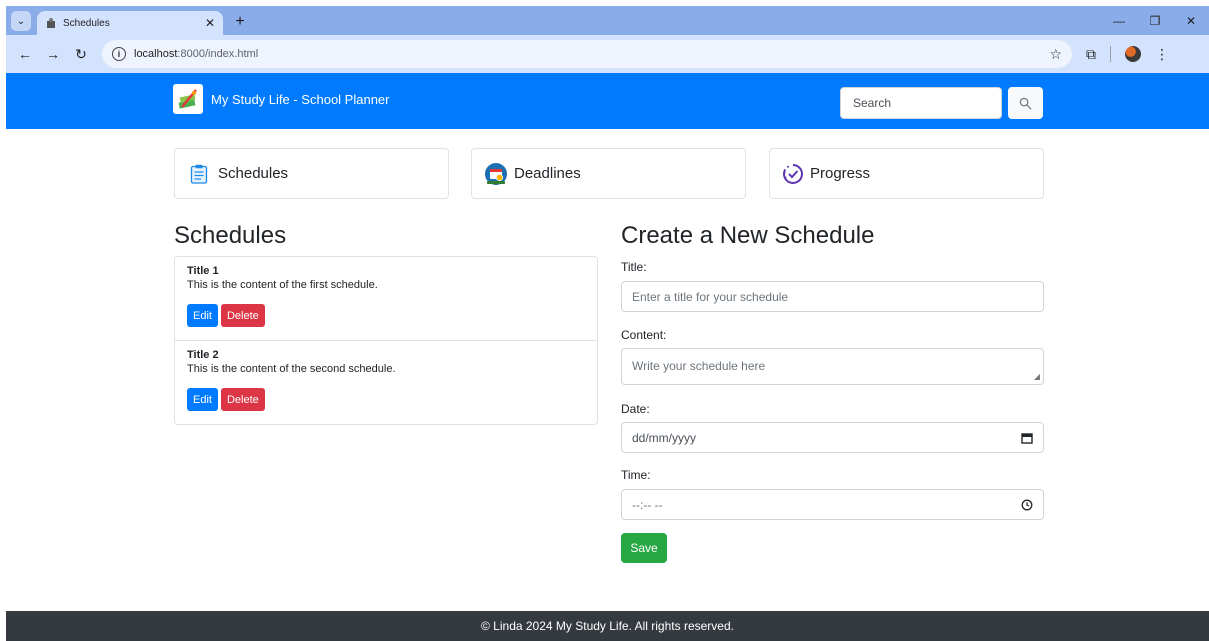 The image size is (1209, 641). What do you see at coordinates (608, 173) in the screenshot?
I see `card-deadlines: Deadlines` at bounding box center [608, 173].